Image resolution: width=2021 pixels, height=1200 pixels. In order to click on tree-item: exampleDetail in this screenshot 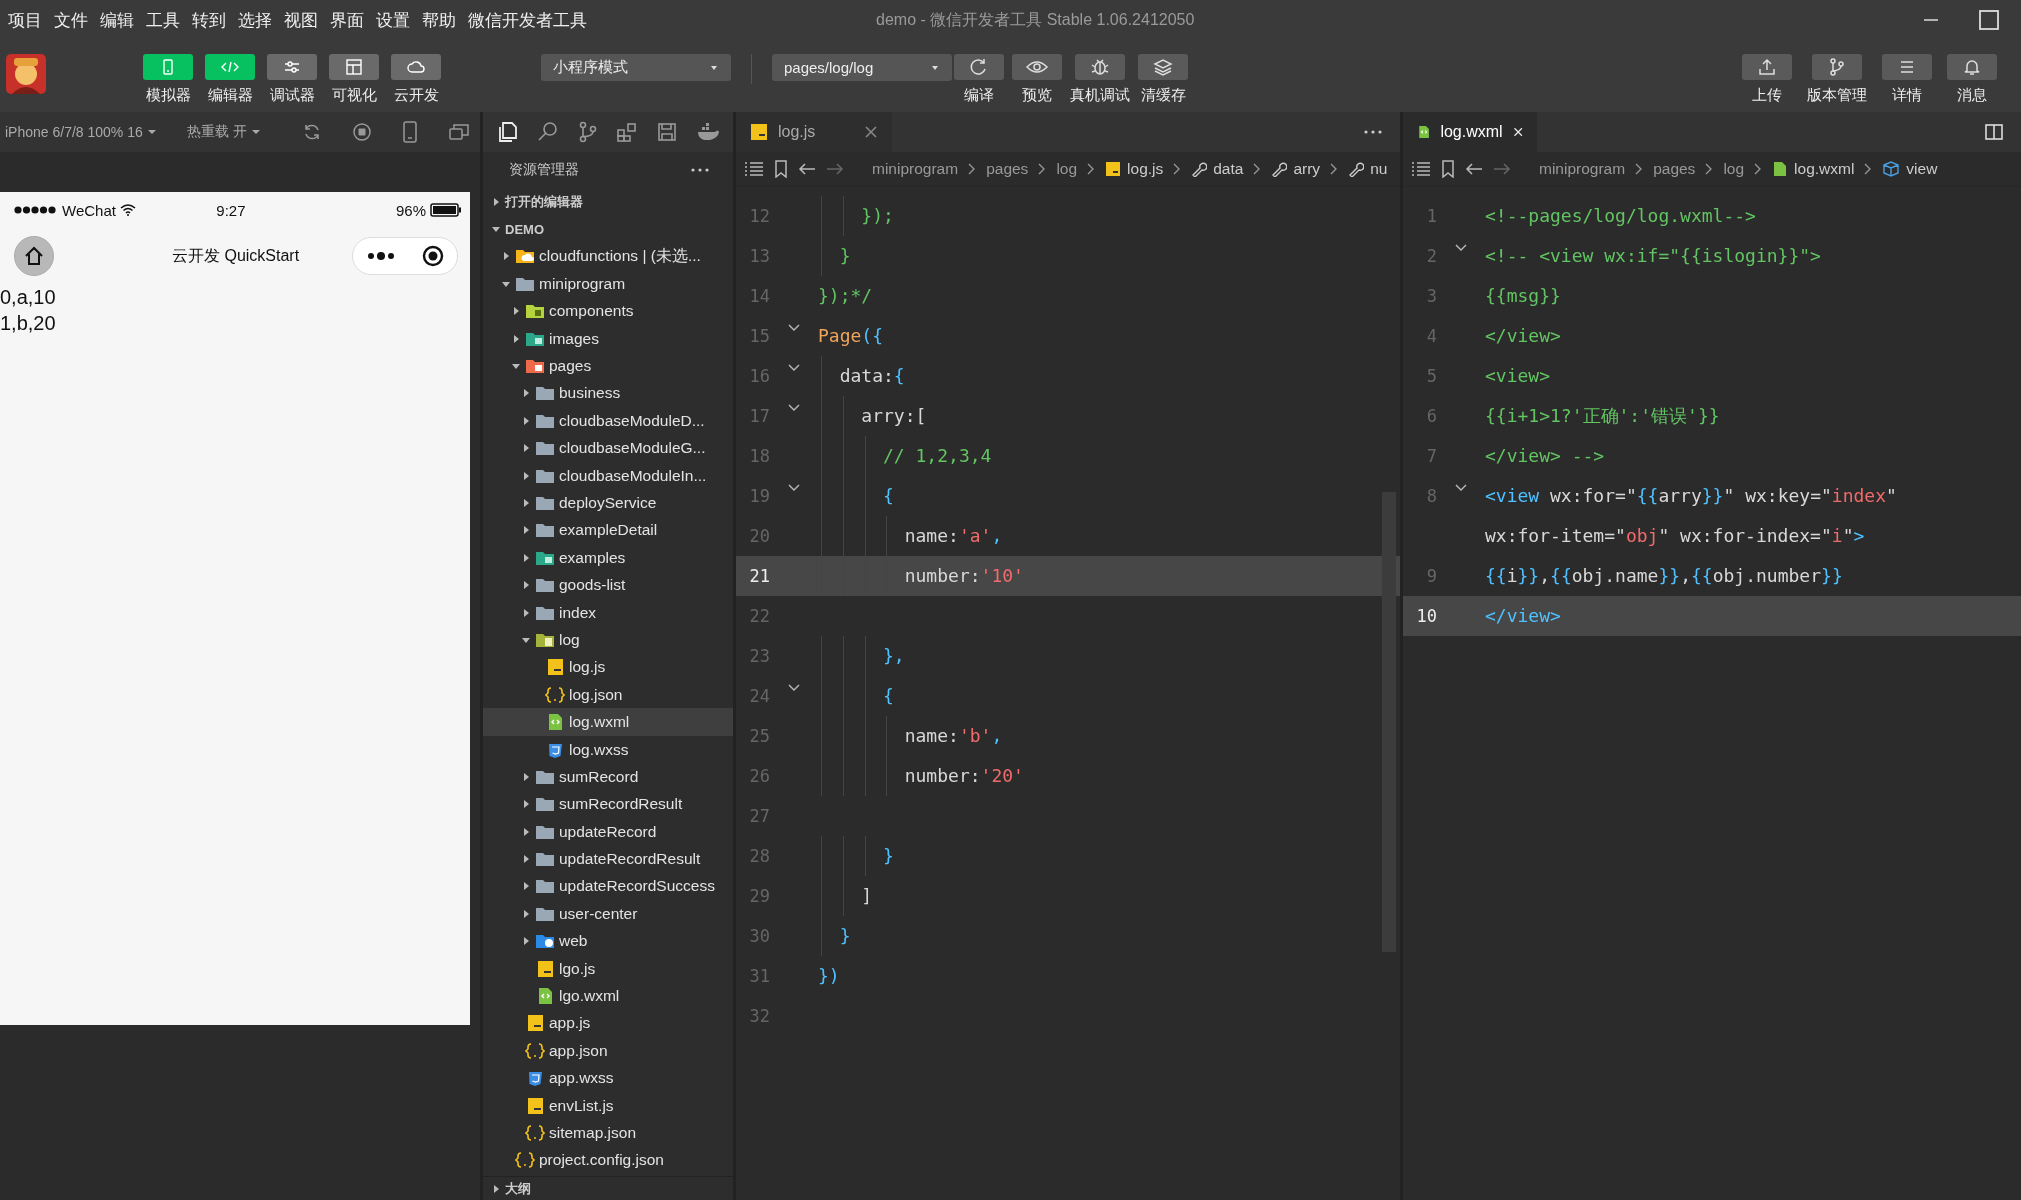, I will do `click(608, 530)`.